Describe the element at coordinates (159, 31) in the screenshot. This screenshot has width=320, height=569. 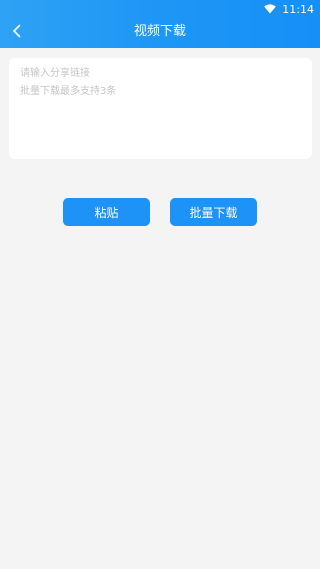
I see `page-title: 视频下载` at that location.